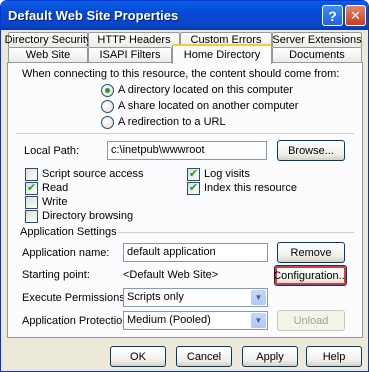 This screenshot has width=369, height=372. I want to click on tab-home-directory: Home Directory, so click(222, 54).